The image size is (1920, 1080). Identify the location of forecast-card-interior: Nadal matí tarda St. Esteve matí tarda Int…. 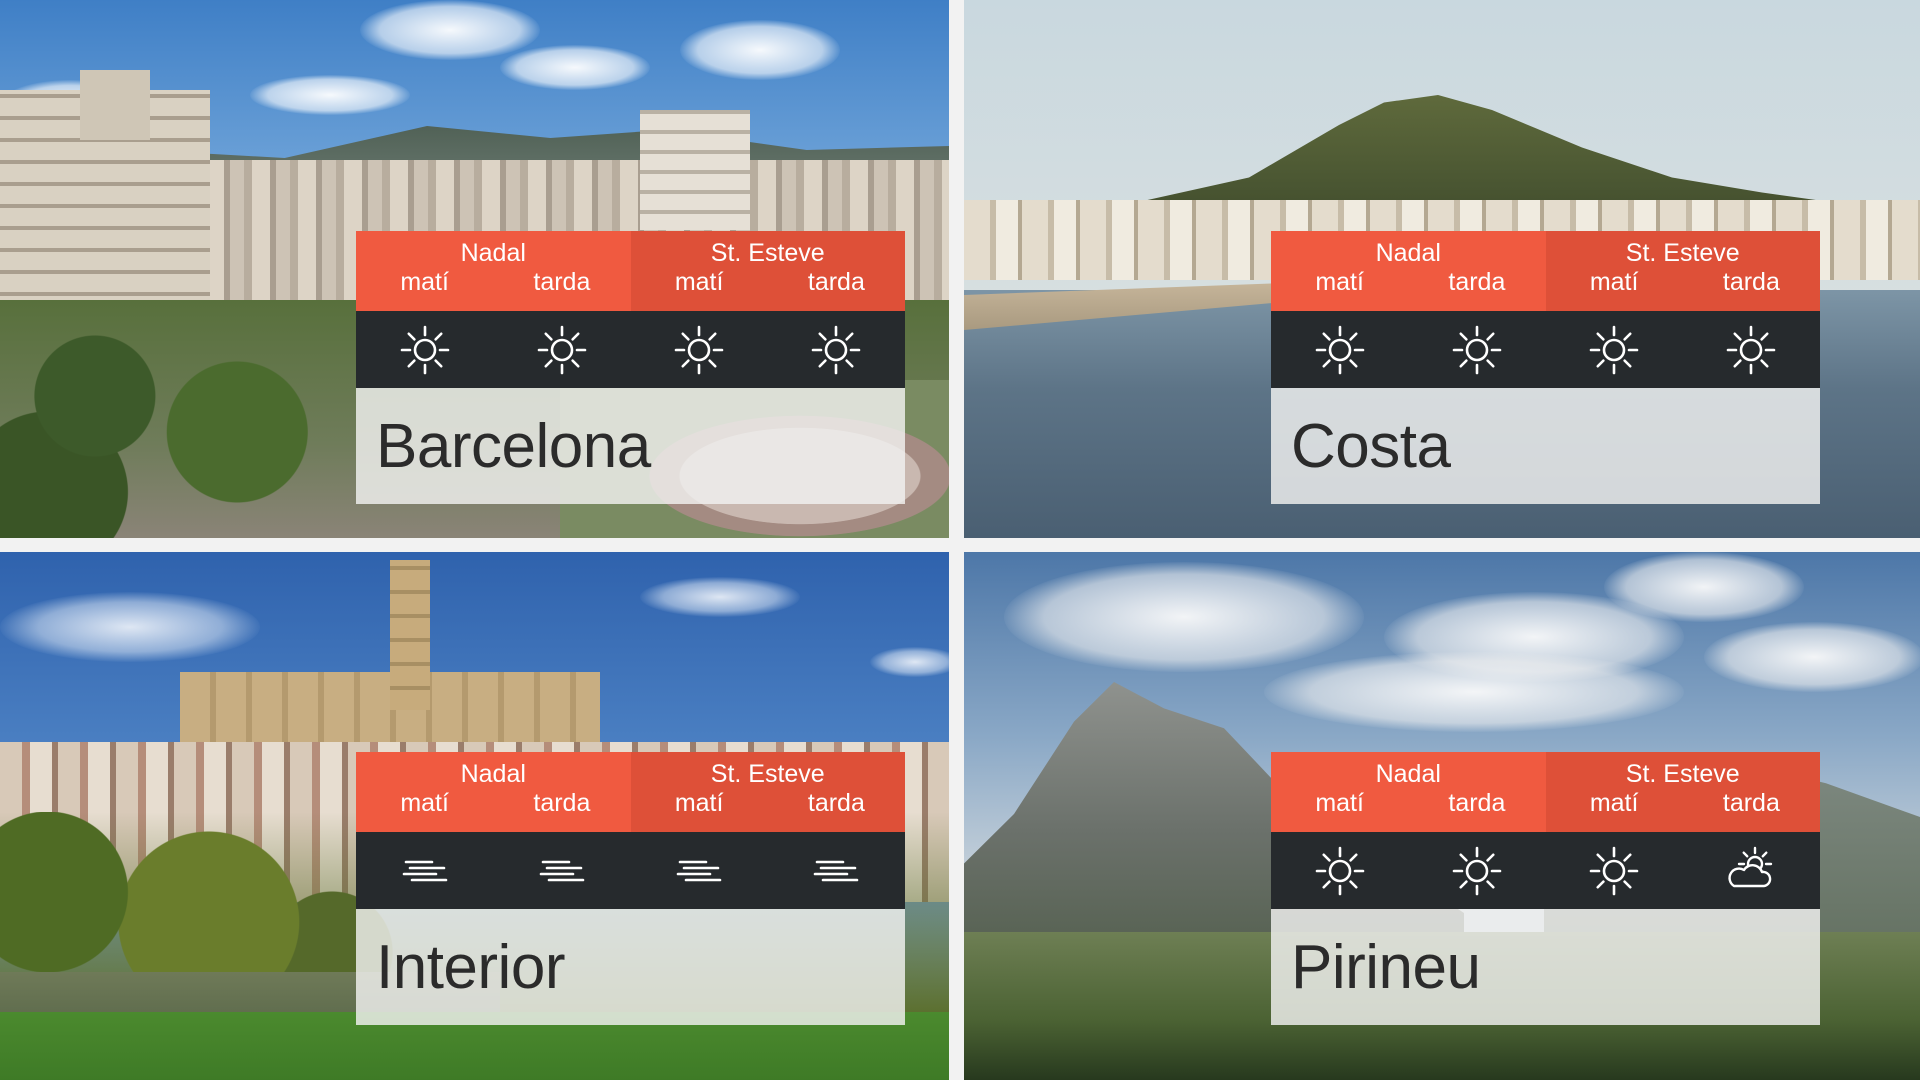
(630, 888).